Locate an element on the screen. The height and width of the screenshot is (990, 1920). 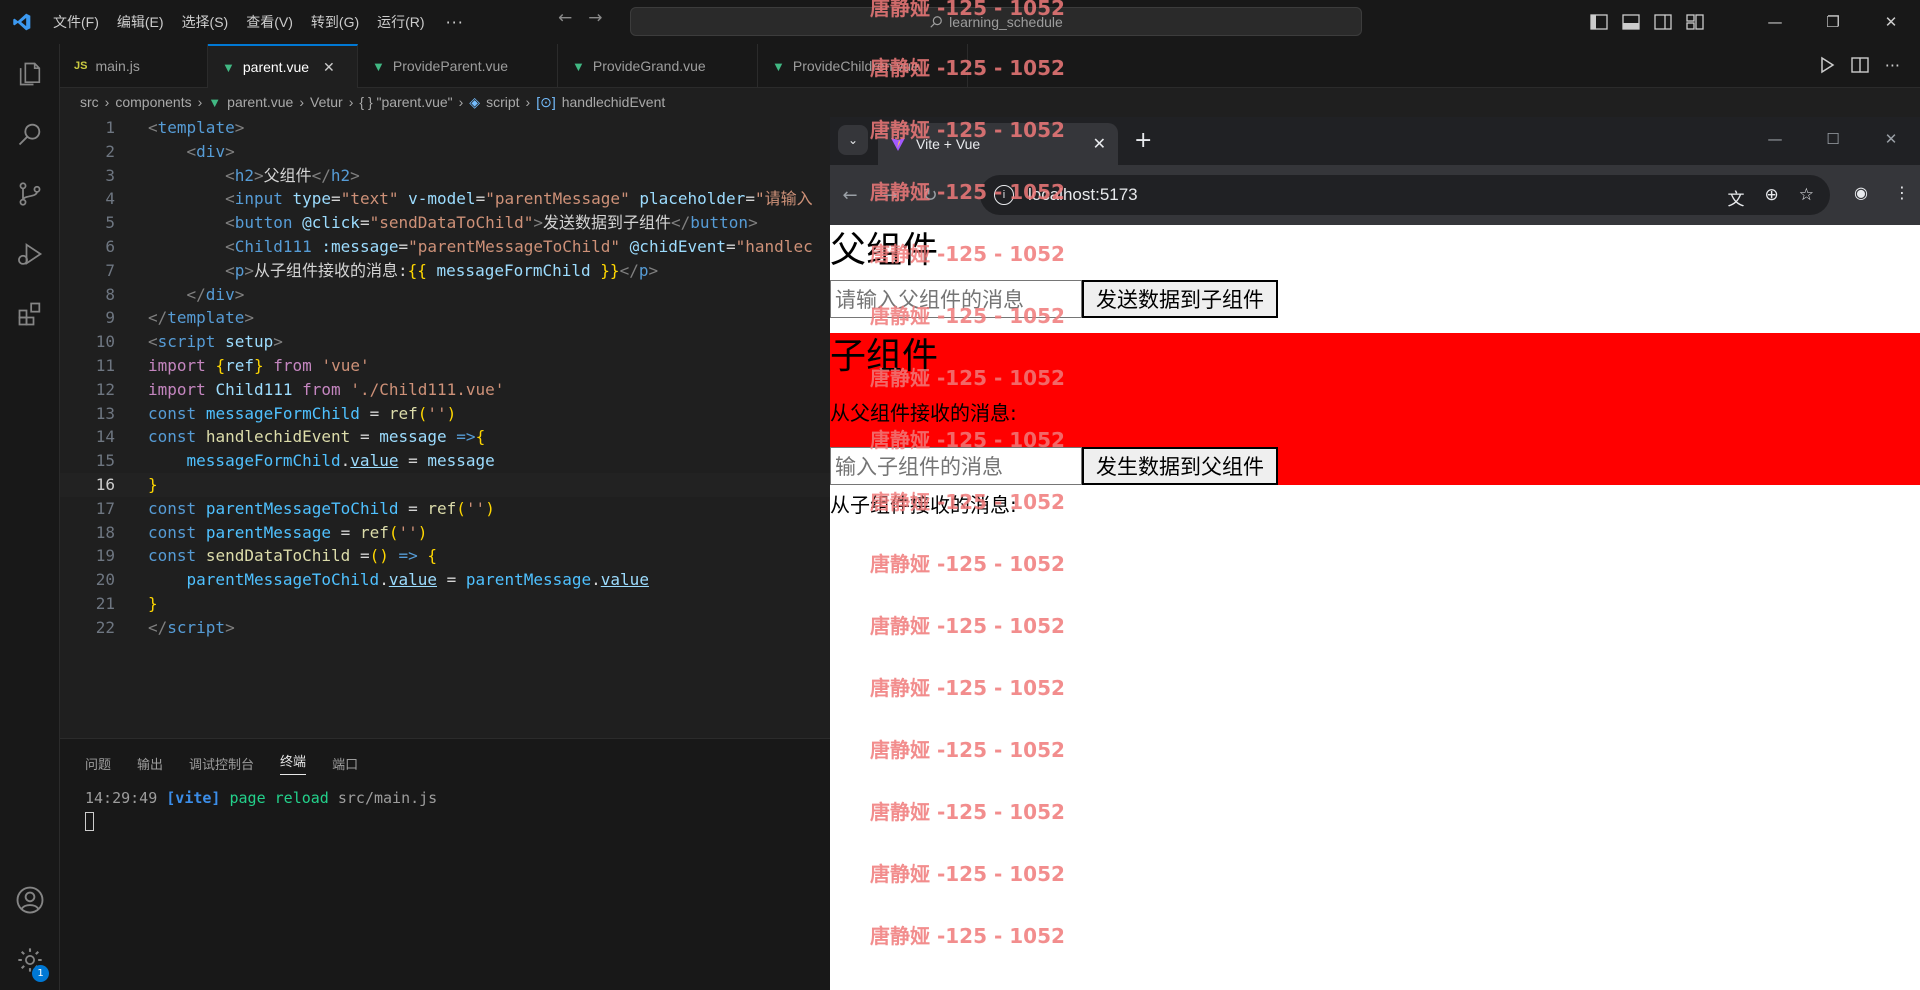
menu-more: ··· is located at coordinates (455, 22).